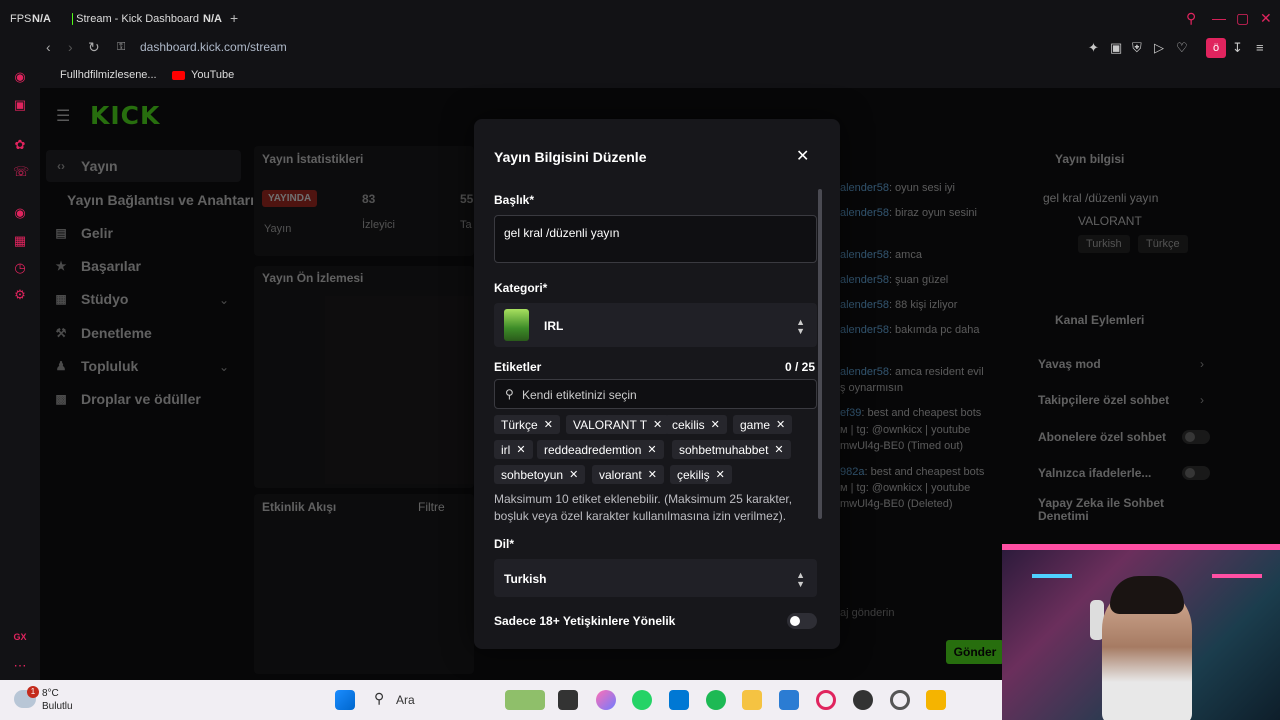  What do you see at coordinates (1216, 48) in the screenshot?
I see `profile-avatar: ö` at bounding box center [1216, 48].